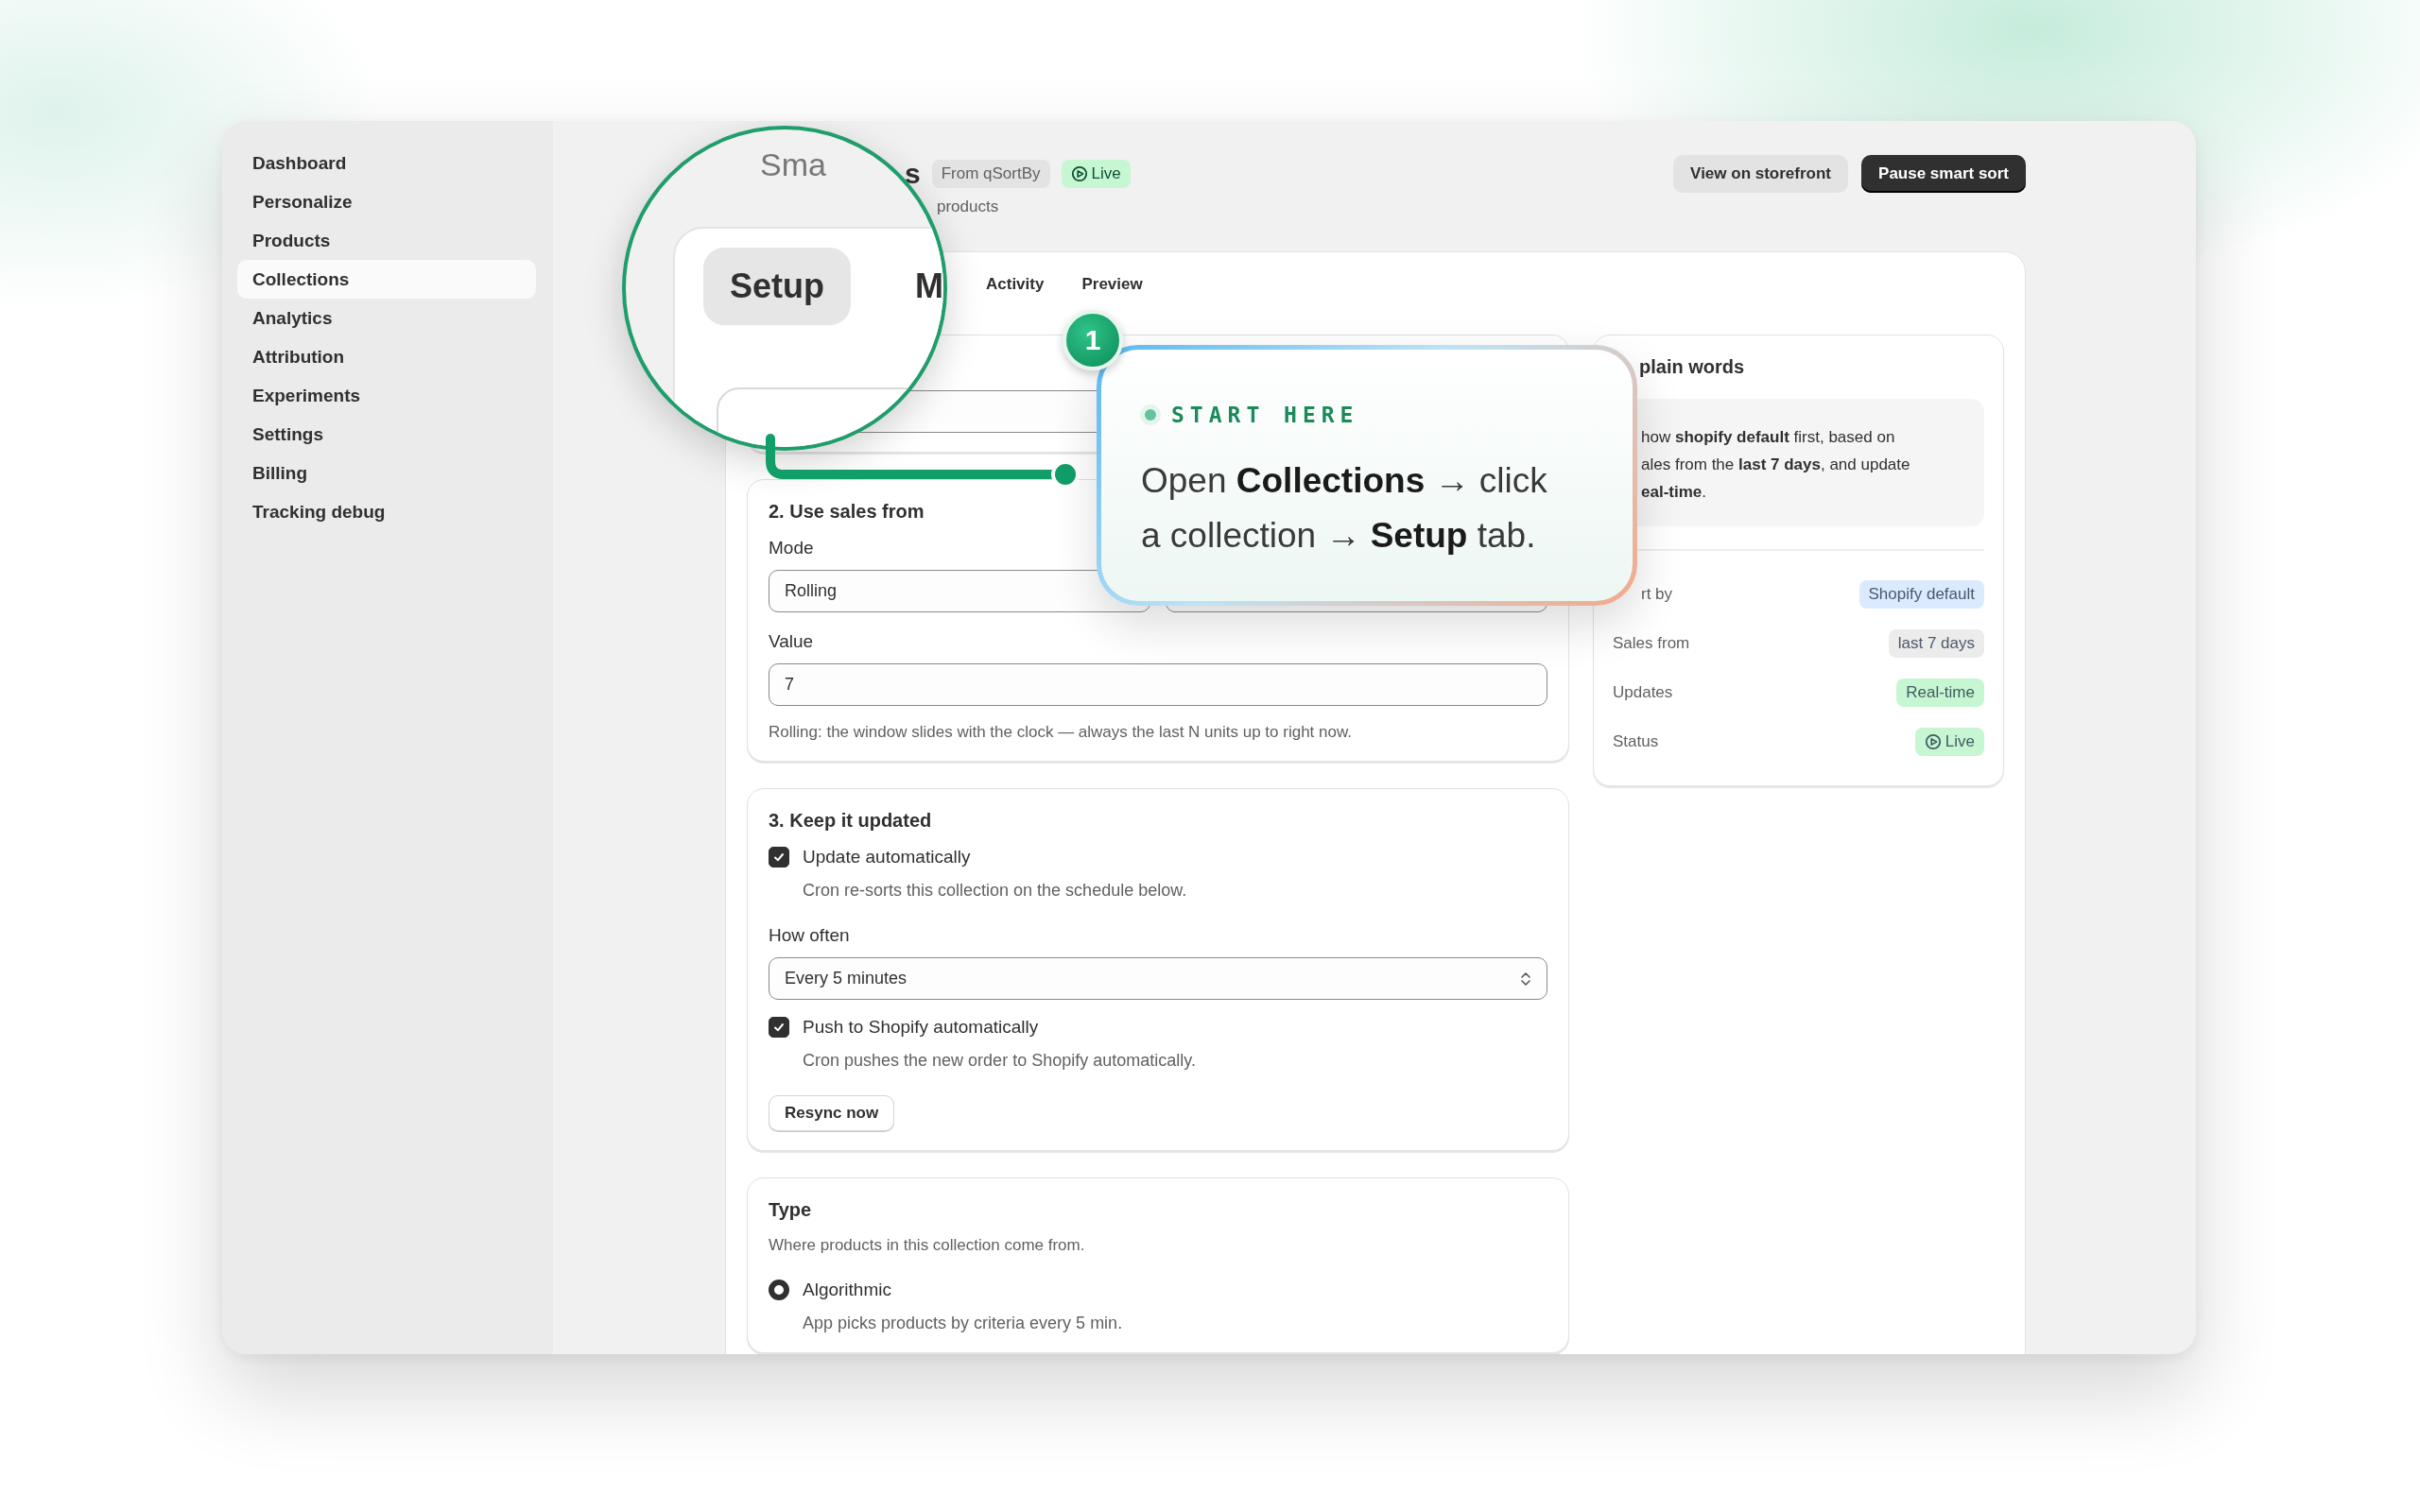 This screenshot has width=2420, height=1512. What do you see at coordinates (963, 1323) in the screenshot?
I see `option-description: App picks products by criteria every 5 min.` at bounding box center [963, 1323].